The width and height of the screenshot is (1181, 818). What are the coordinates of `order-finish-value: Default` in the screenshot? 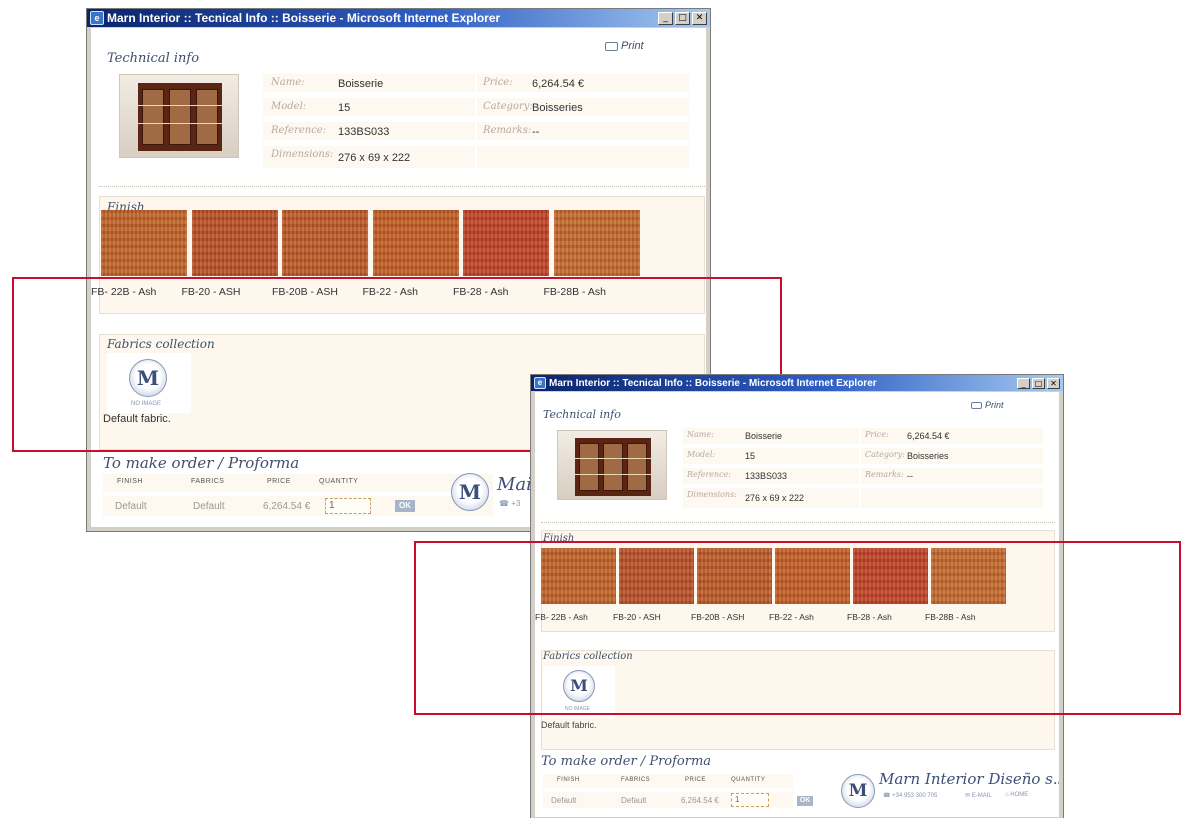 It's located at (131, 506).